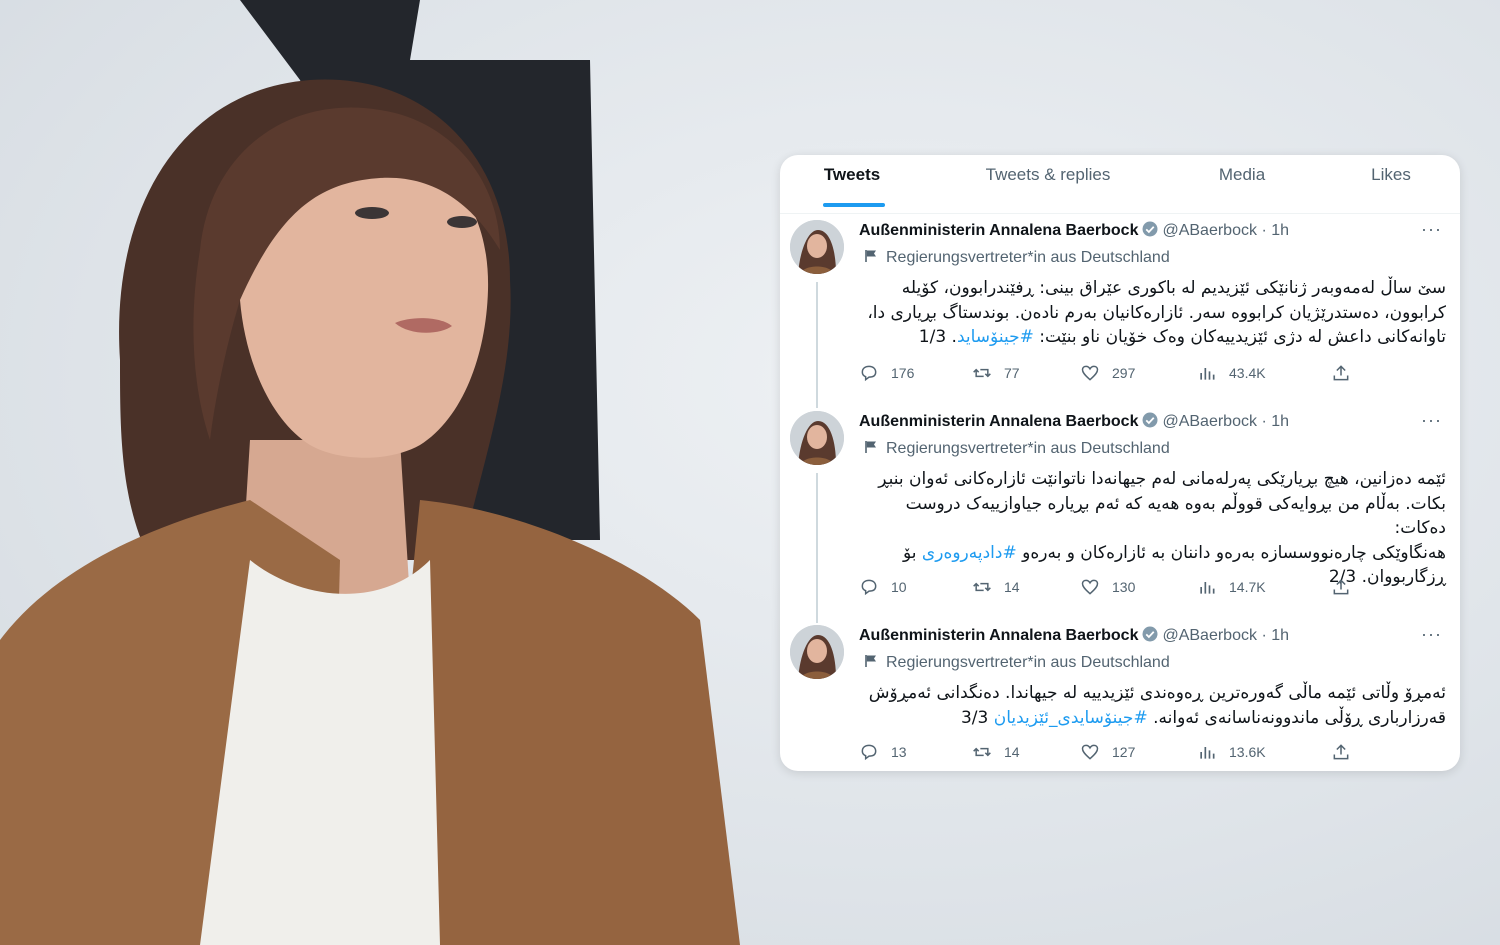  I want to click on views-count: 14.7K, so click(1247, 587).